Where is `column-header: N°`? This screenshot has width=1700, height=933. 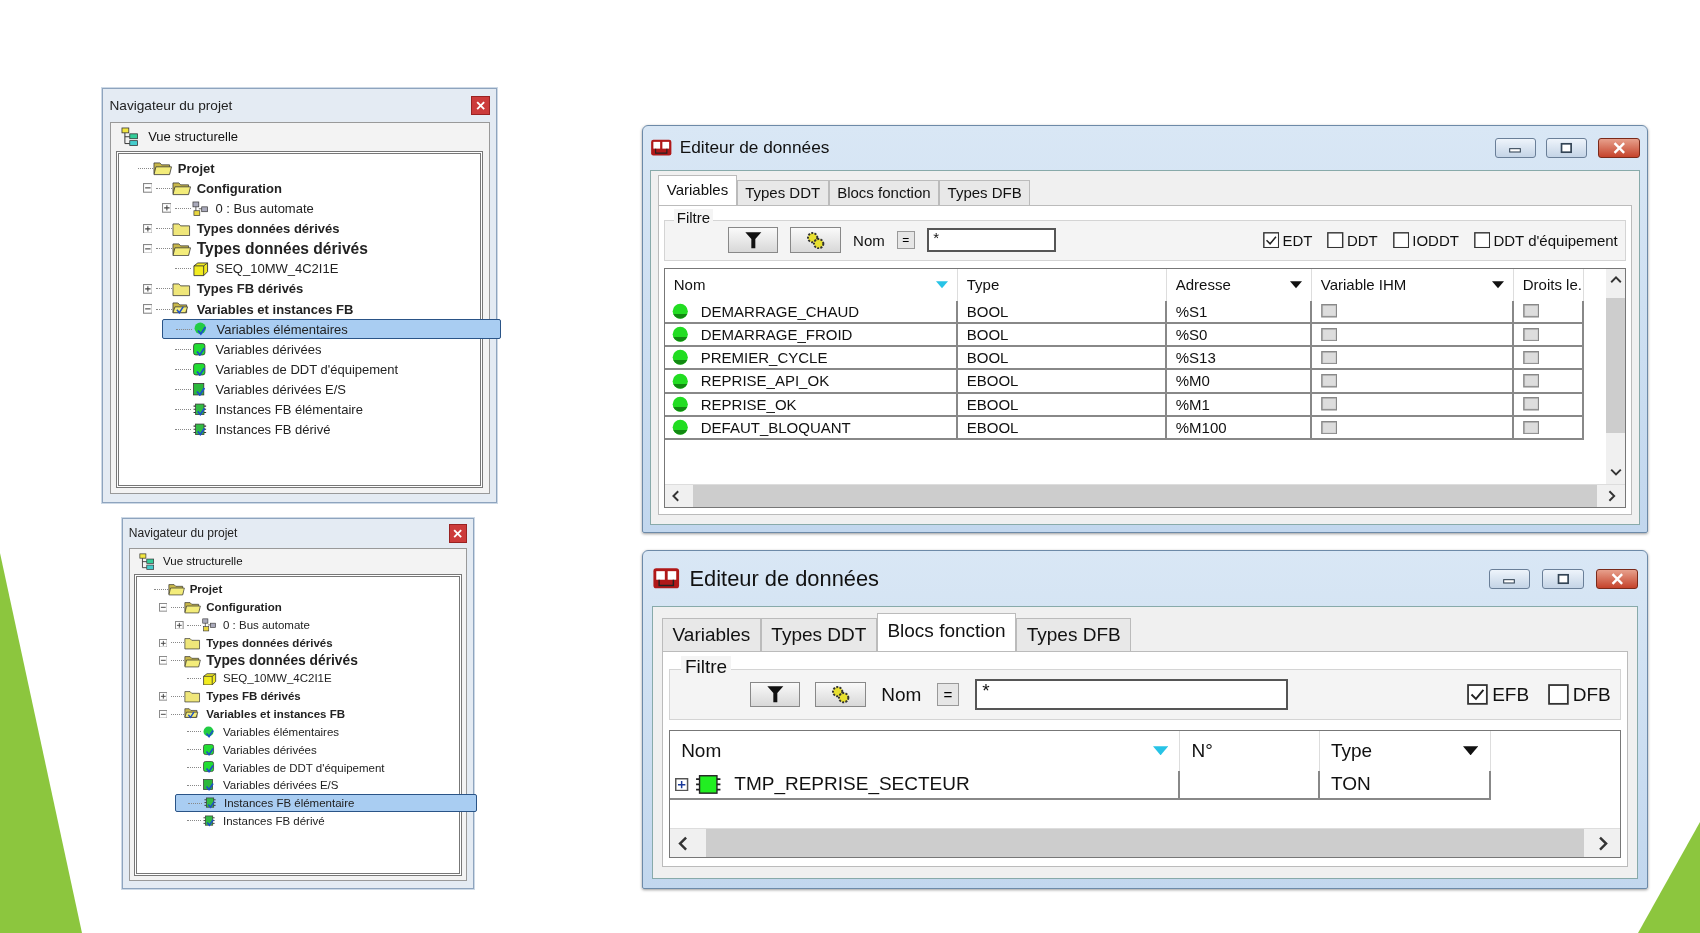
column-header: N° is located at coordinates (1202, 750).